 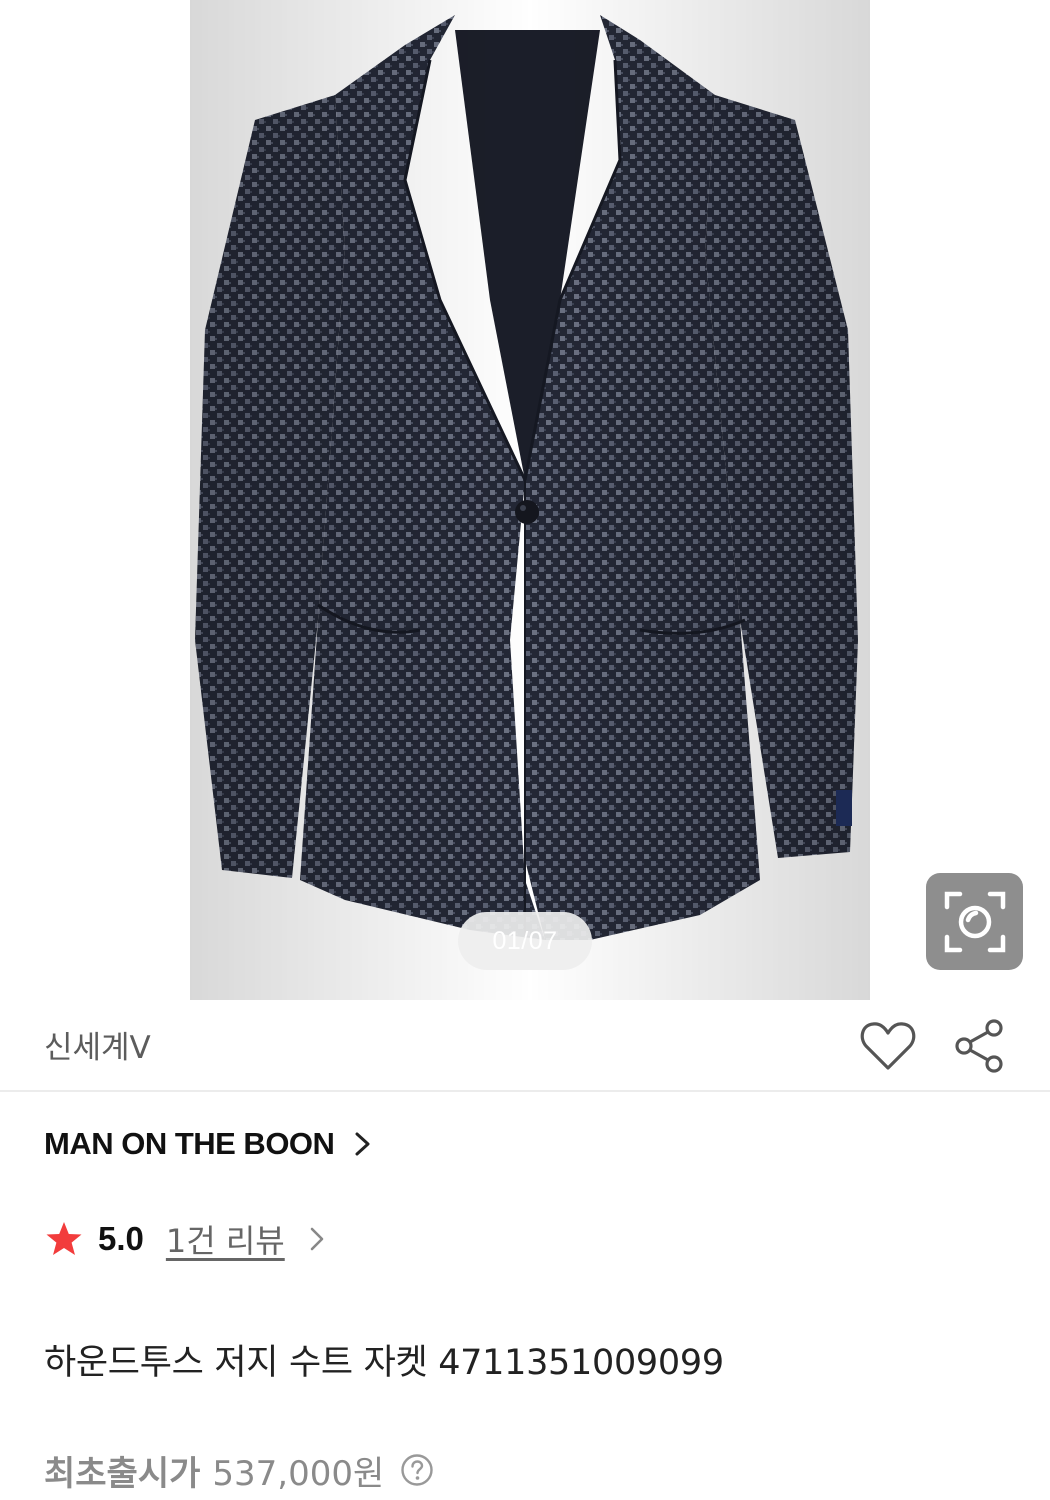 I want to click on review-count-link: 1건 리뷰, so click(x=225, y=1239).